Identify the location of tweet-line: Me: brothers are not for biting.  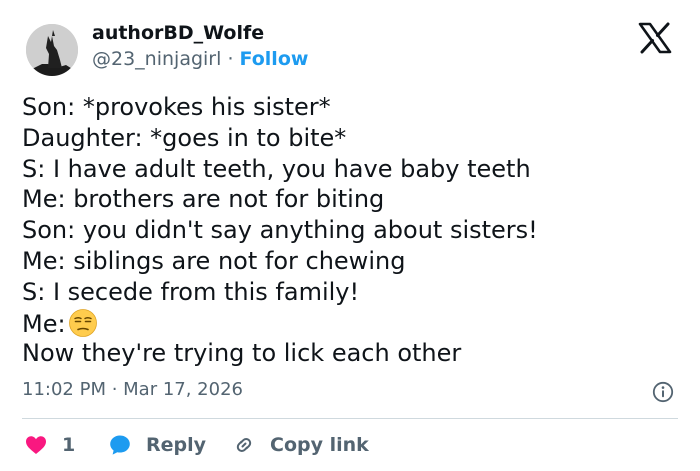
(203, 199).